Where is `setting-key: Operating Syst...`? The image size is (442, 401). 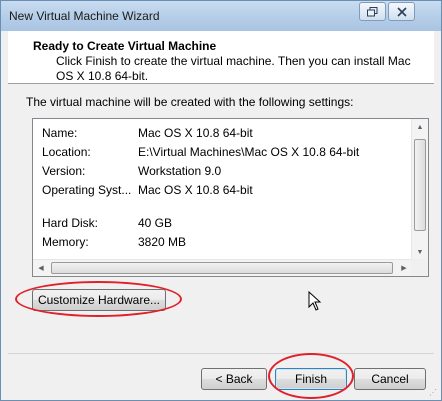
setting-key: Operating Syst... is located at coordinates (87, 190).